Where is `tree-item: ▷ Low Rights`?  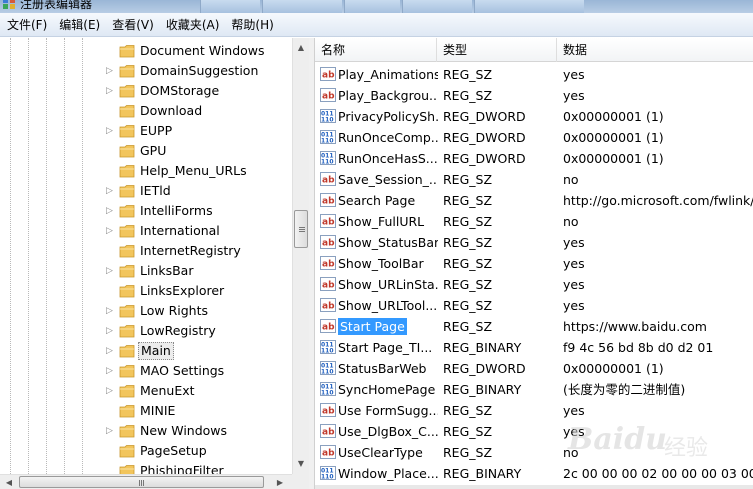
tree-item: ▷ Low Rights is located at coordinates (146, 311).